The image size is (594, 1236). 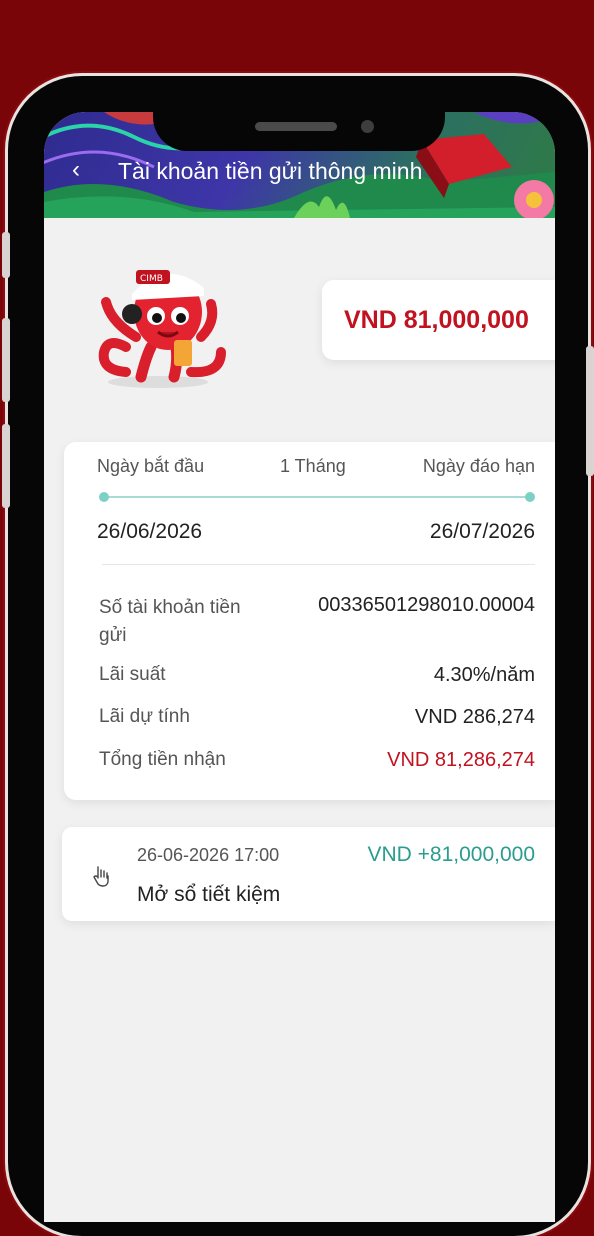 I want to click on total-receive-value: VND 81,286,274, so click(x=461, y=760).